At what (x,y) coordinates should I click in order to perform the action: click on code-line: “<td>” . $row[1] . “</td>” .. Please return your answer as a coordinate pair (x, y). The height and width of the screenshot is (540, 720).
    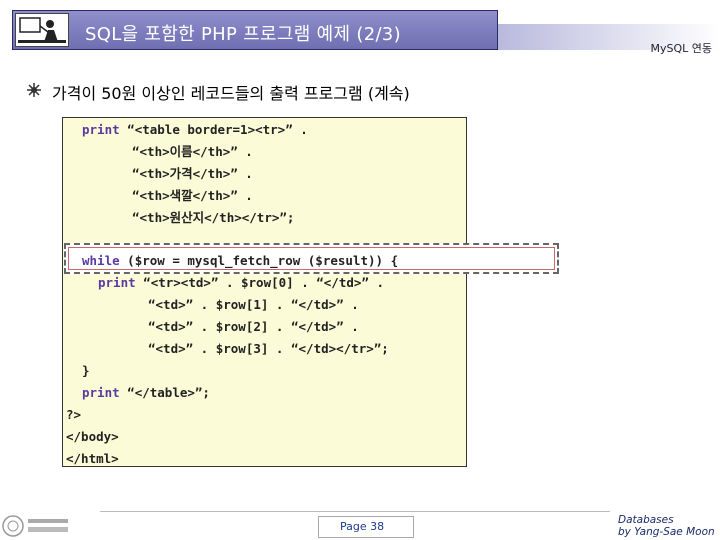
    Looking at the image, I should click on (253, 304).